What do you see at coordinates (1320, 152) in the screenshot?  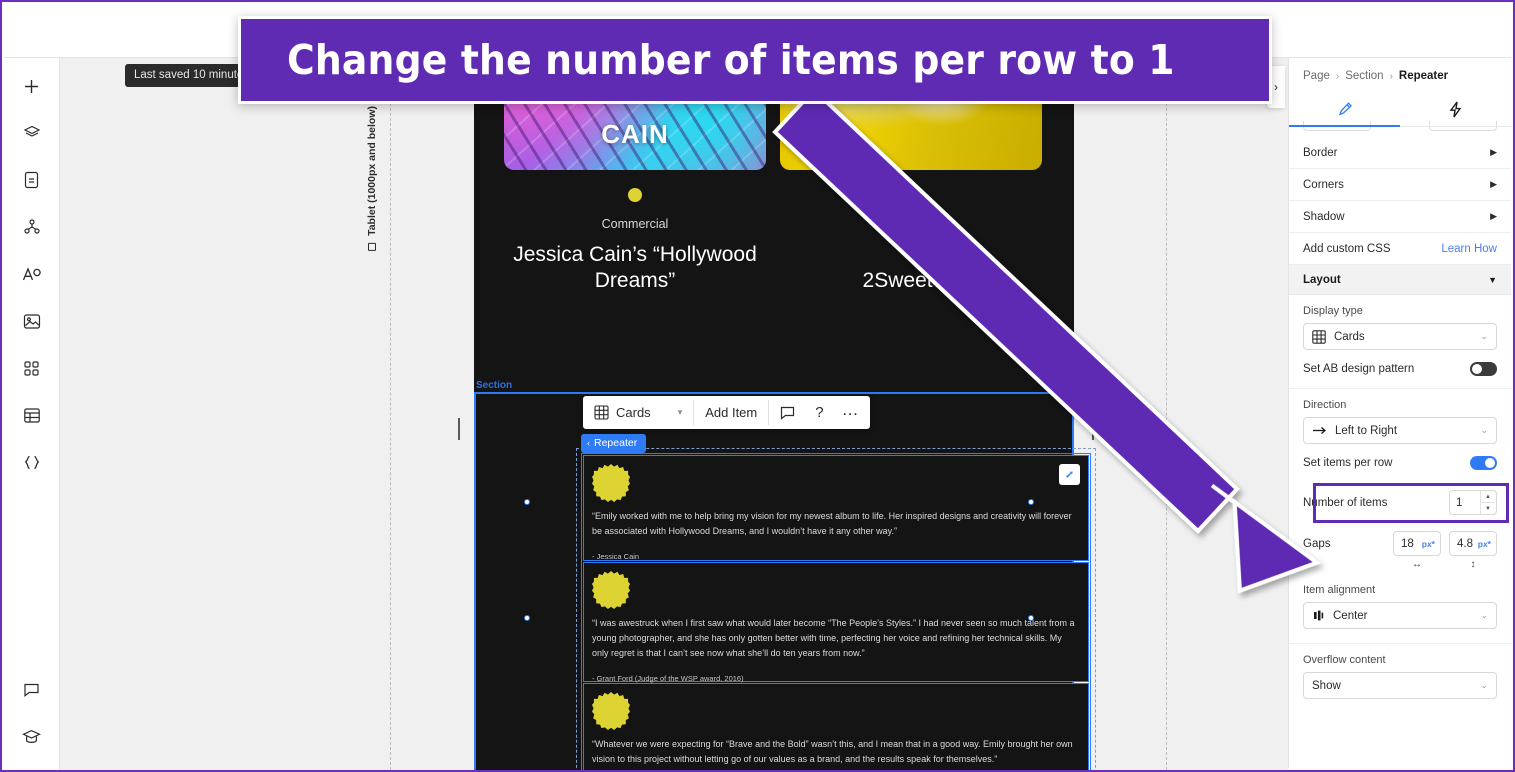 I see `row-border-label: Border` at bounding box center [1320, 152].